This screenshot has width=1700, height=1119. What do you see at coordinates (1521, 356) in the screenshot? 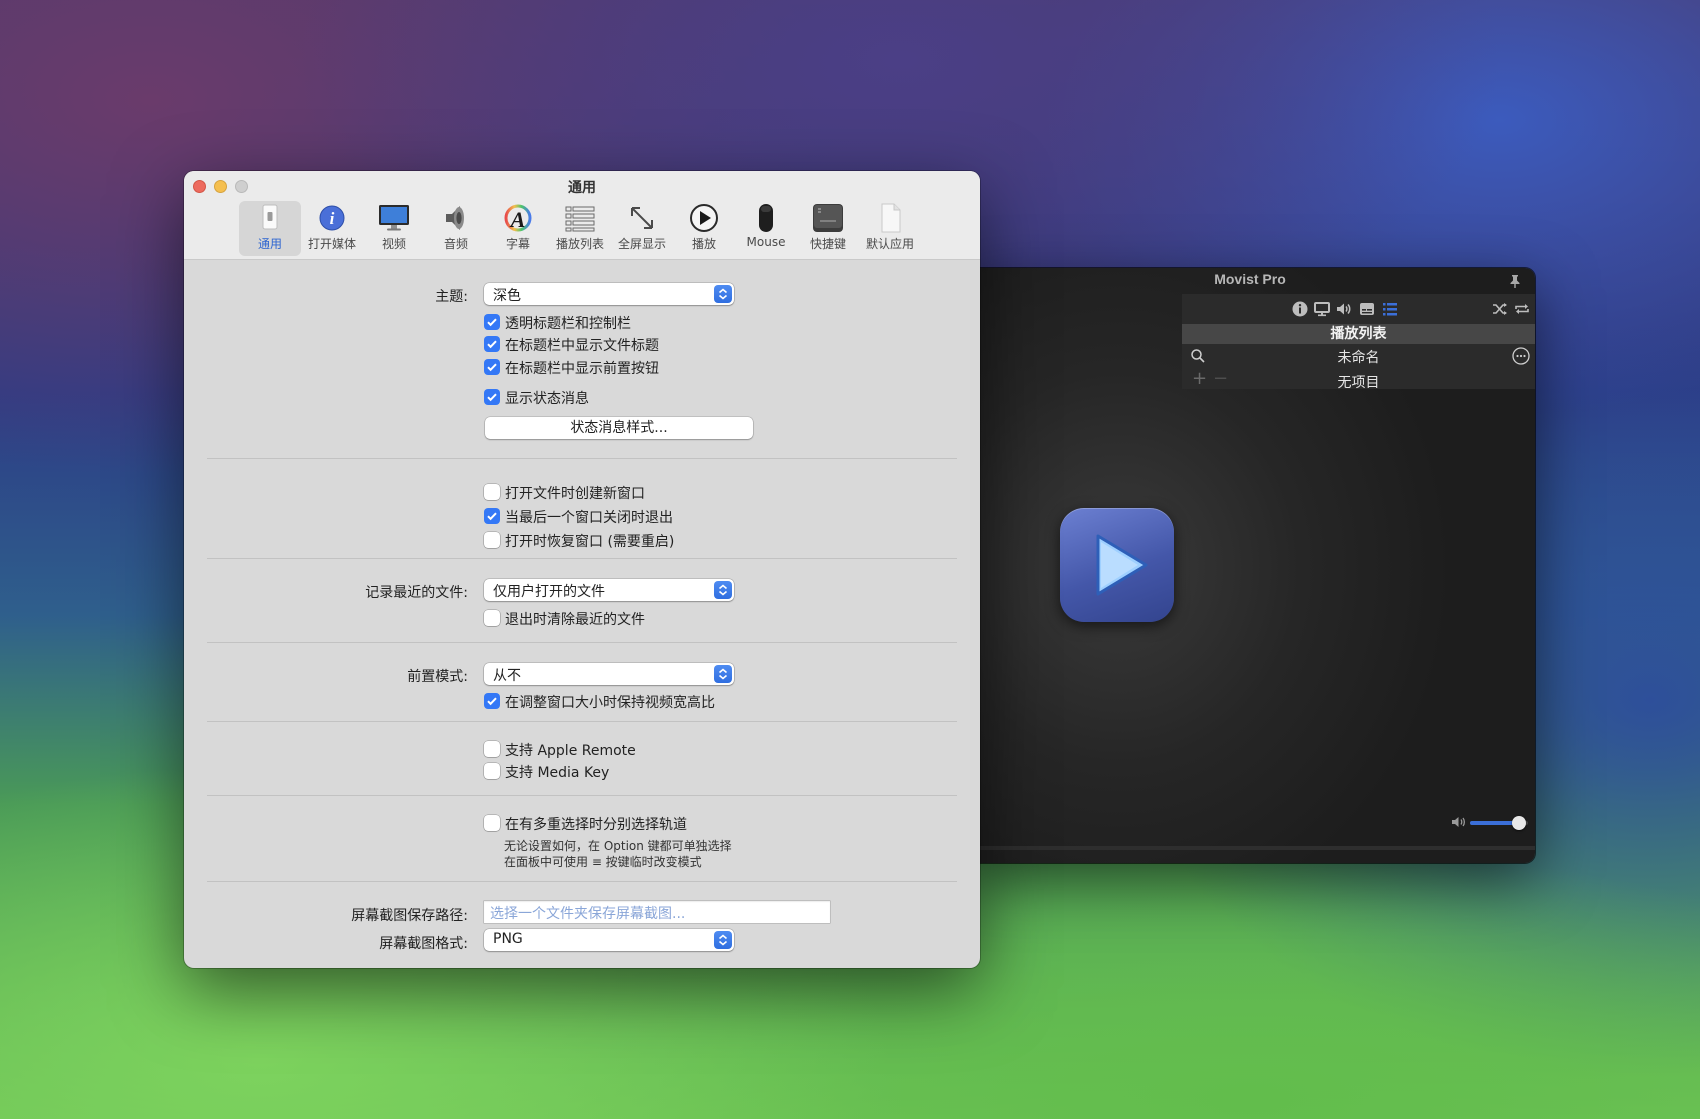
I see `more-options-icon` at bounding box center [1521, 356].